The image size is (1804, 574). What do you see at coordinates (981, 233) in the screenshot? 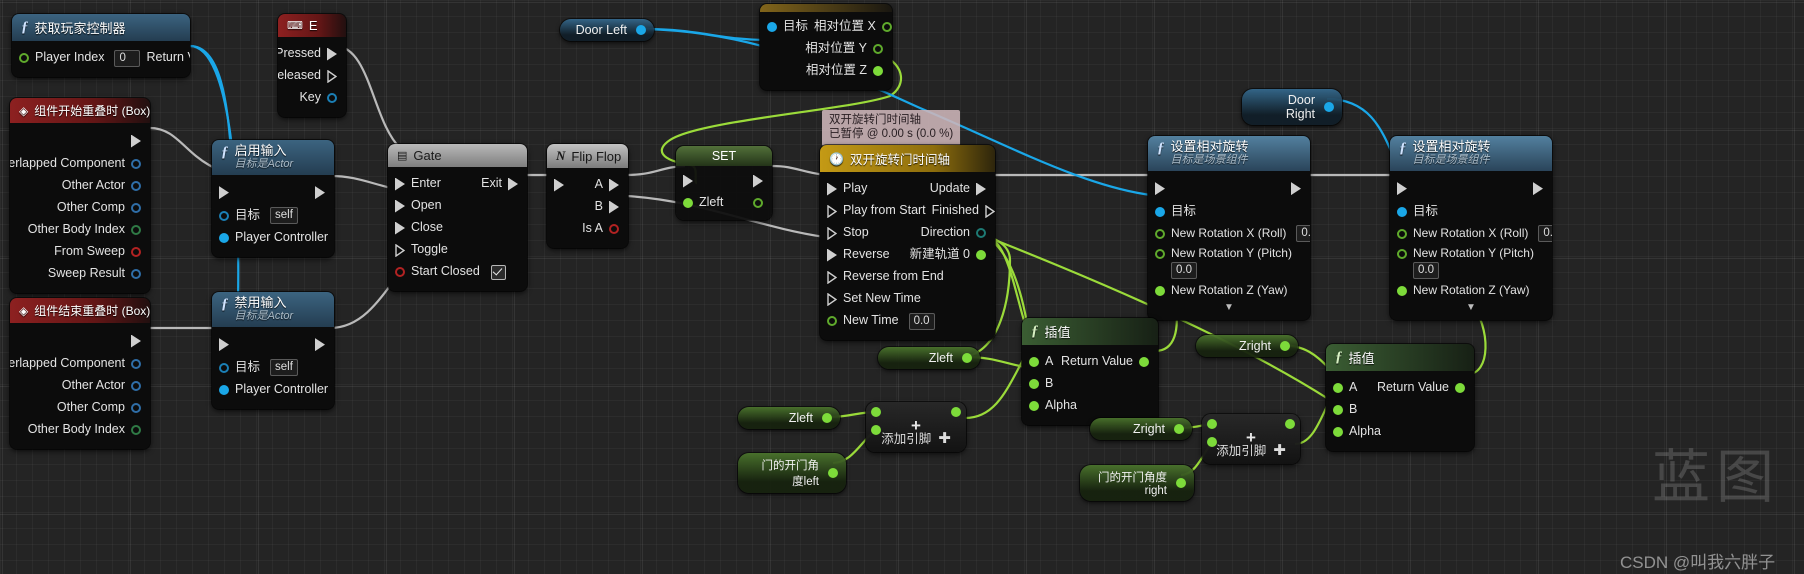
I see `pin-direction` at bounding box center [981, 233].